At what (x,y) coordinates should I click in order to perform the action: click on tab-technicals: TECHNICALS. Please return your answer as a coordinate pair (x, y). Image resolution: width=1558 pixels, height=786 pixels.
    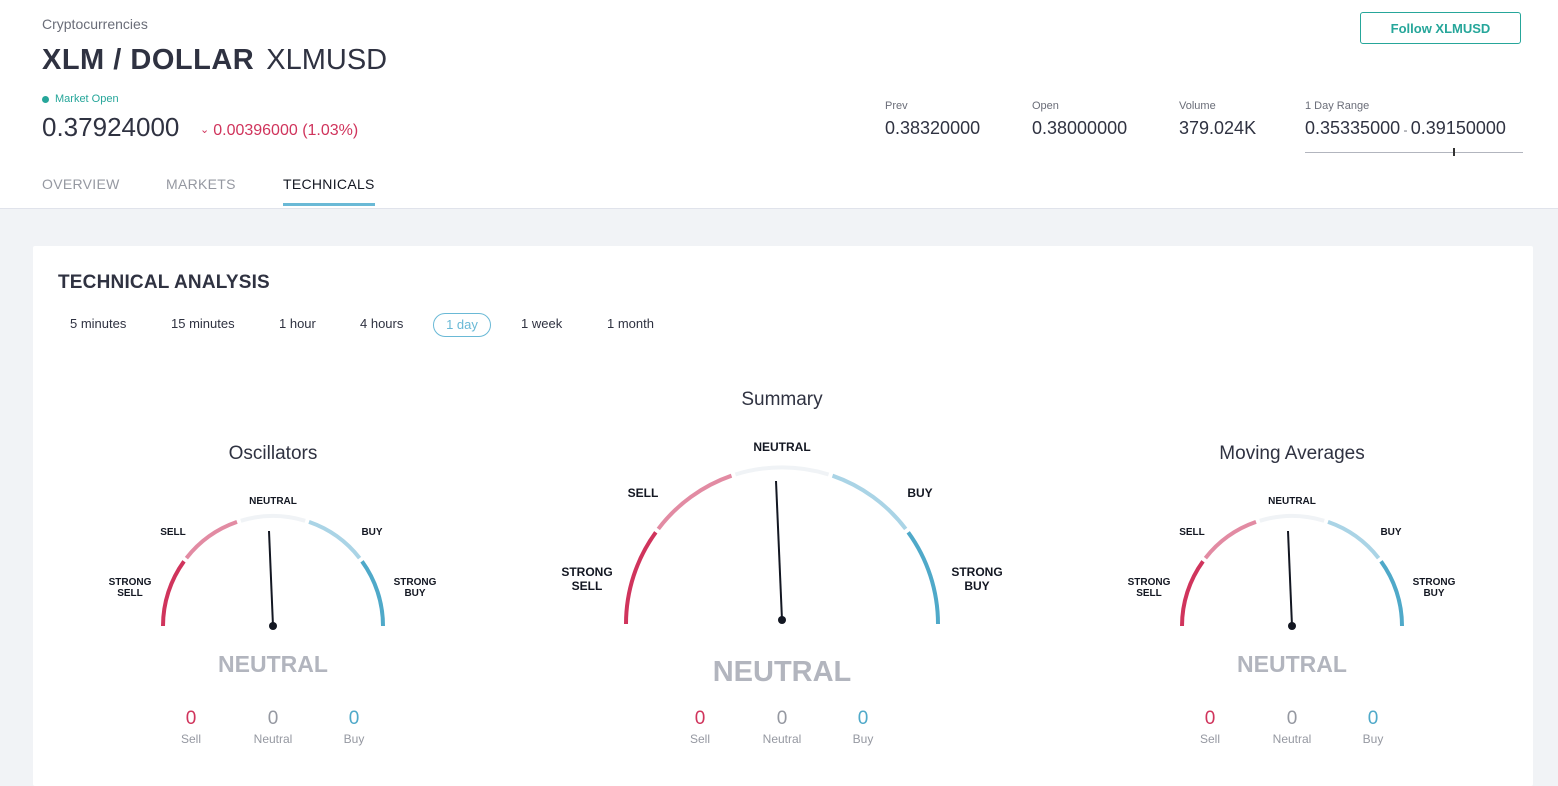
    Looking at the image, I should click on (329, 191).